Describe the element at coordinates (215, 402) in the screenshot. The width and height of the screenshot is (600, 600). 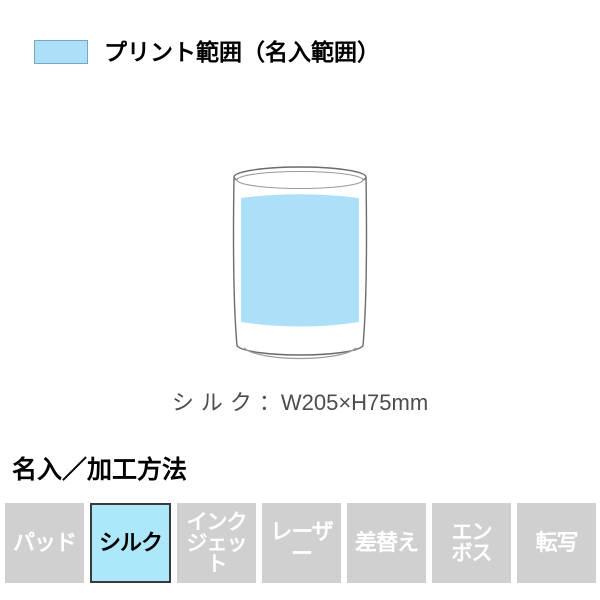
I see `dimension-method-label: シルク` at that location.